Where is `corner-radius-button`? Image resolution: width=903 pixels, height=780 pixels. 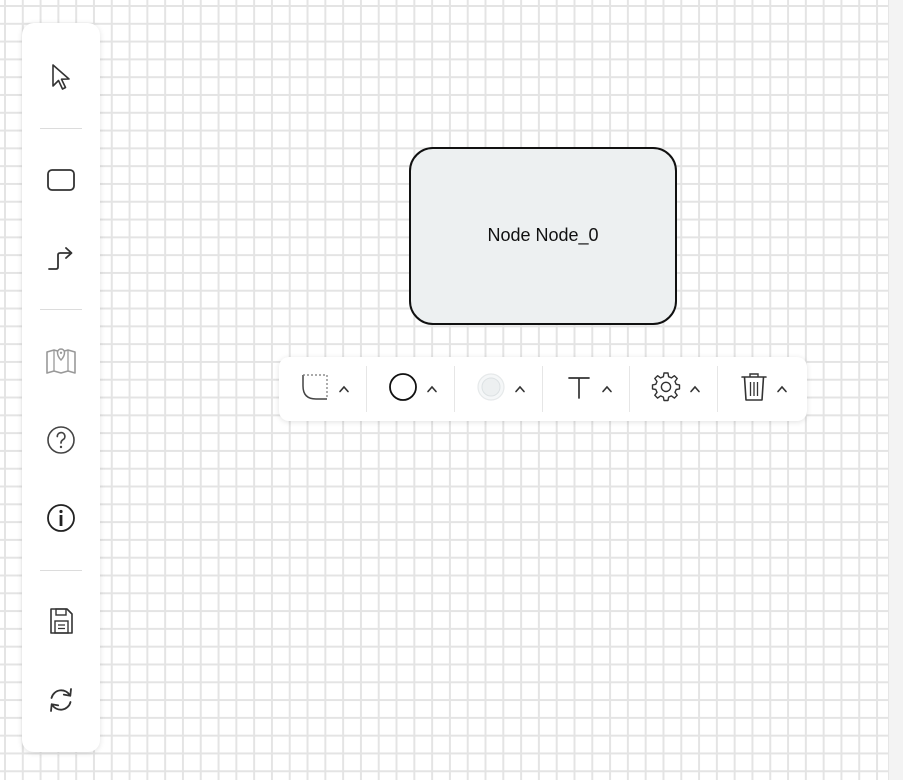 corner-radius-button is located at coordinates (325, 389).